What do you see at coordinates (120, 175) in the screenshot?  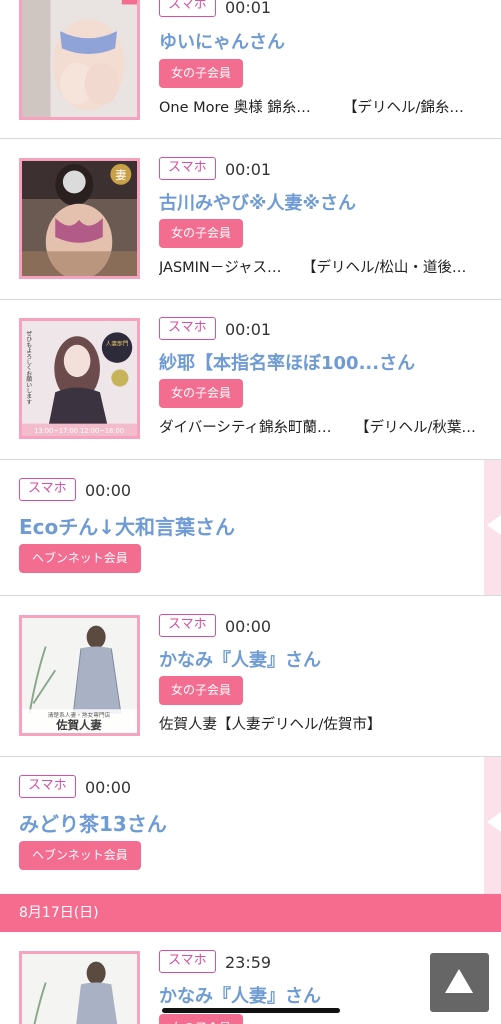 I see `thumbnail-badge: 妻` at bounding box center [120, 175].